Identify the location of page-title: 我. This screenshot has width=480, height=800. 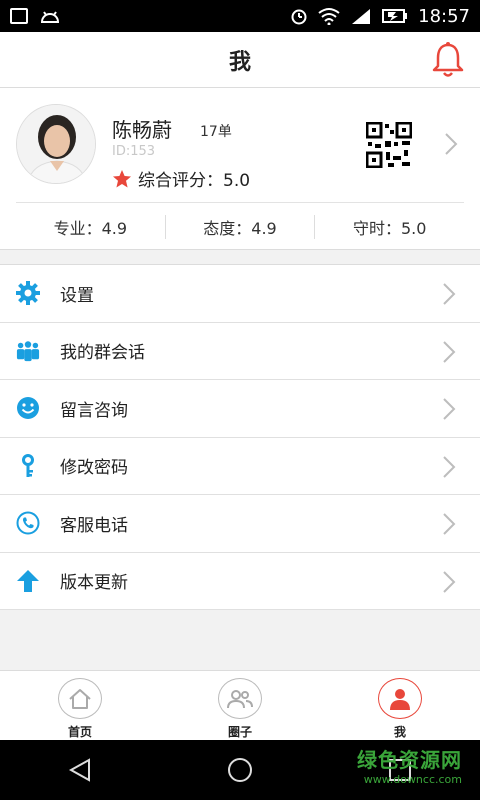
(239, 62).